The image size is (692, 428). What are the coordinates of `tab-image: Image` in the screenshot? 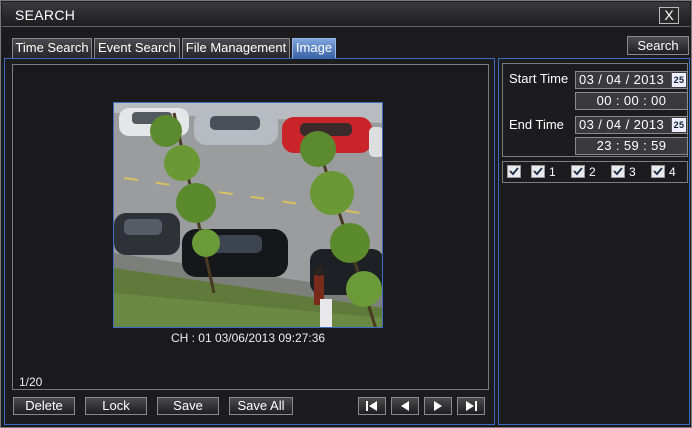 It's located at (314, 48).